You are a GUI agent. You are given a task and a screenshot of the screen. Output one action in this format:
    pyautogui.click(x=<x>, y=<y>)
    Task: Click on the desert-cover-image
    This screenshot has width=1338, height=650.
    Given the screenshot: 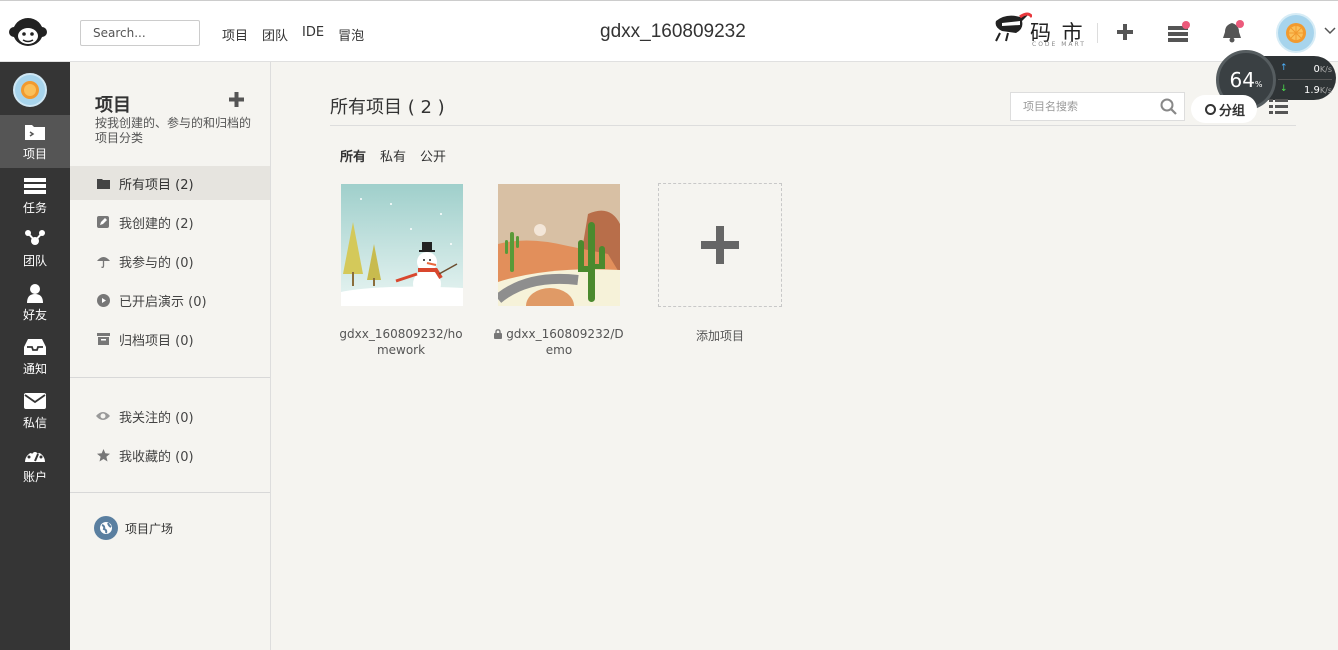 What is the action you would take?
    pyautogui.click(x=559, y=245)
    